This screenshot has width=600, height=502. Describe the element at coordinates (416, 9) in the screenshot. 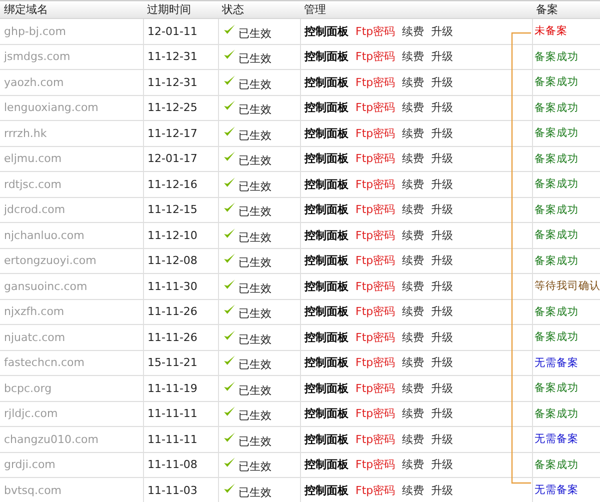

I see `column-header: 管理` at that location.